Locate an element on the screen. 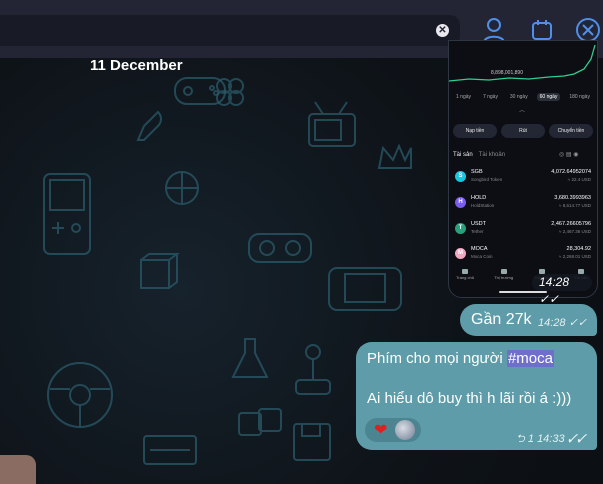 The height and width of the screenshot is (484, 603). withdraw-label: Rút is located at coordinates (523, 131).